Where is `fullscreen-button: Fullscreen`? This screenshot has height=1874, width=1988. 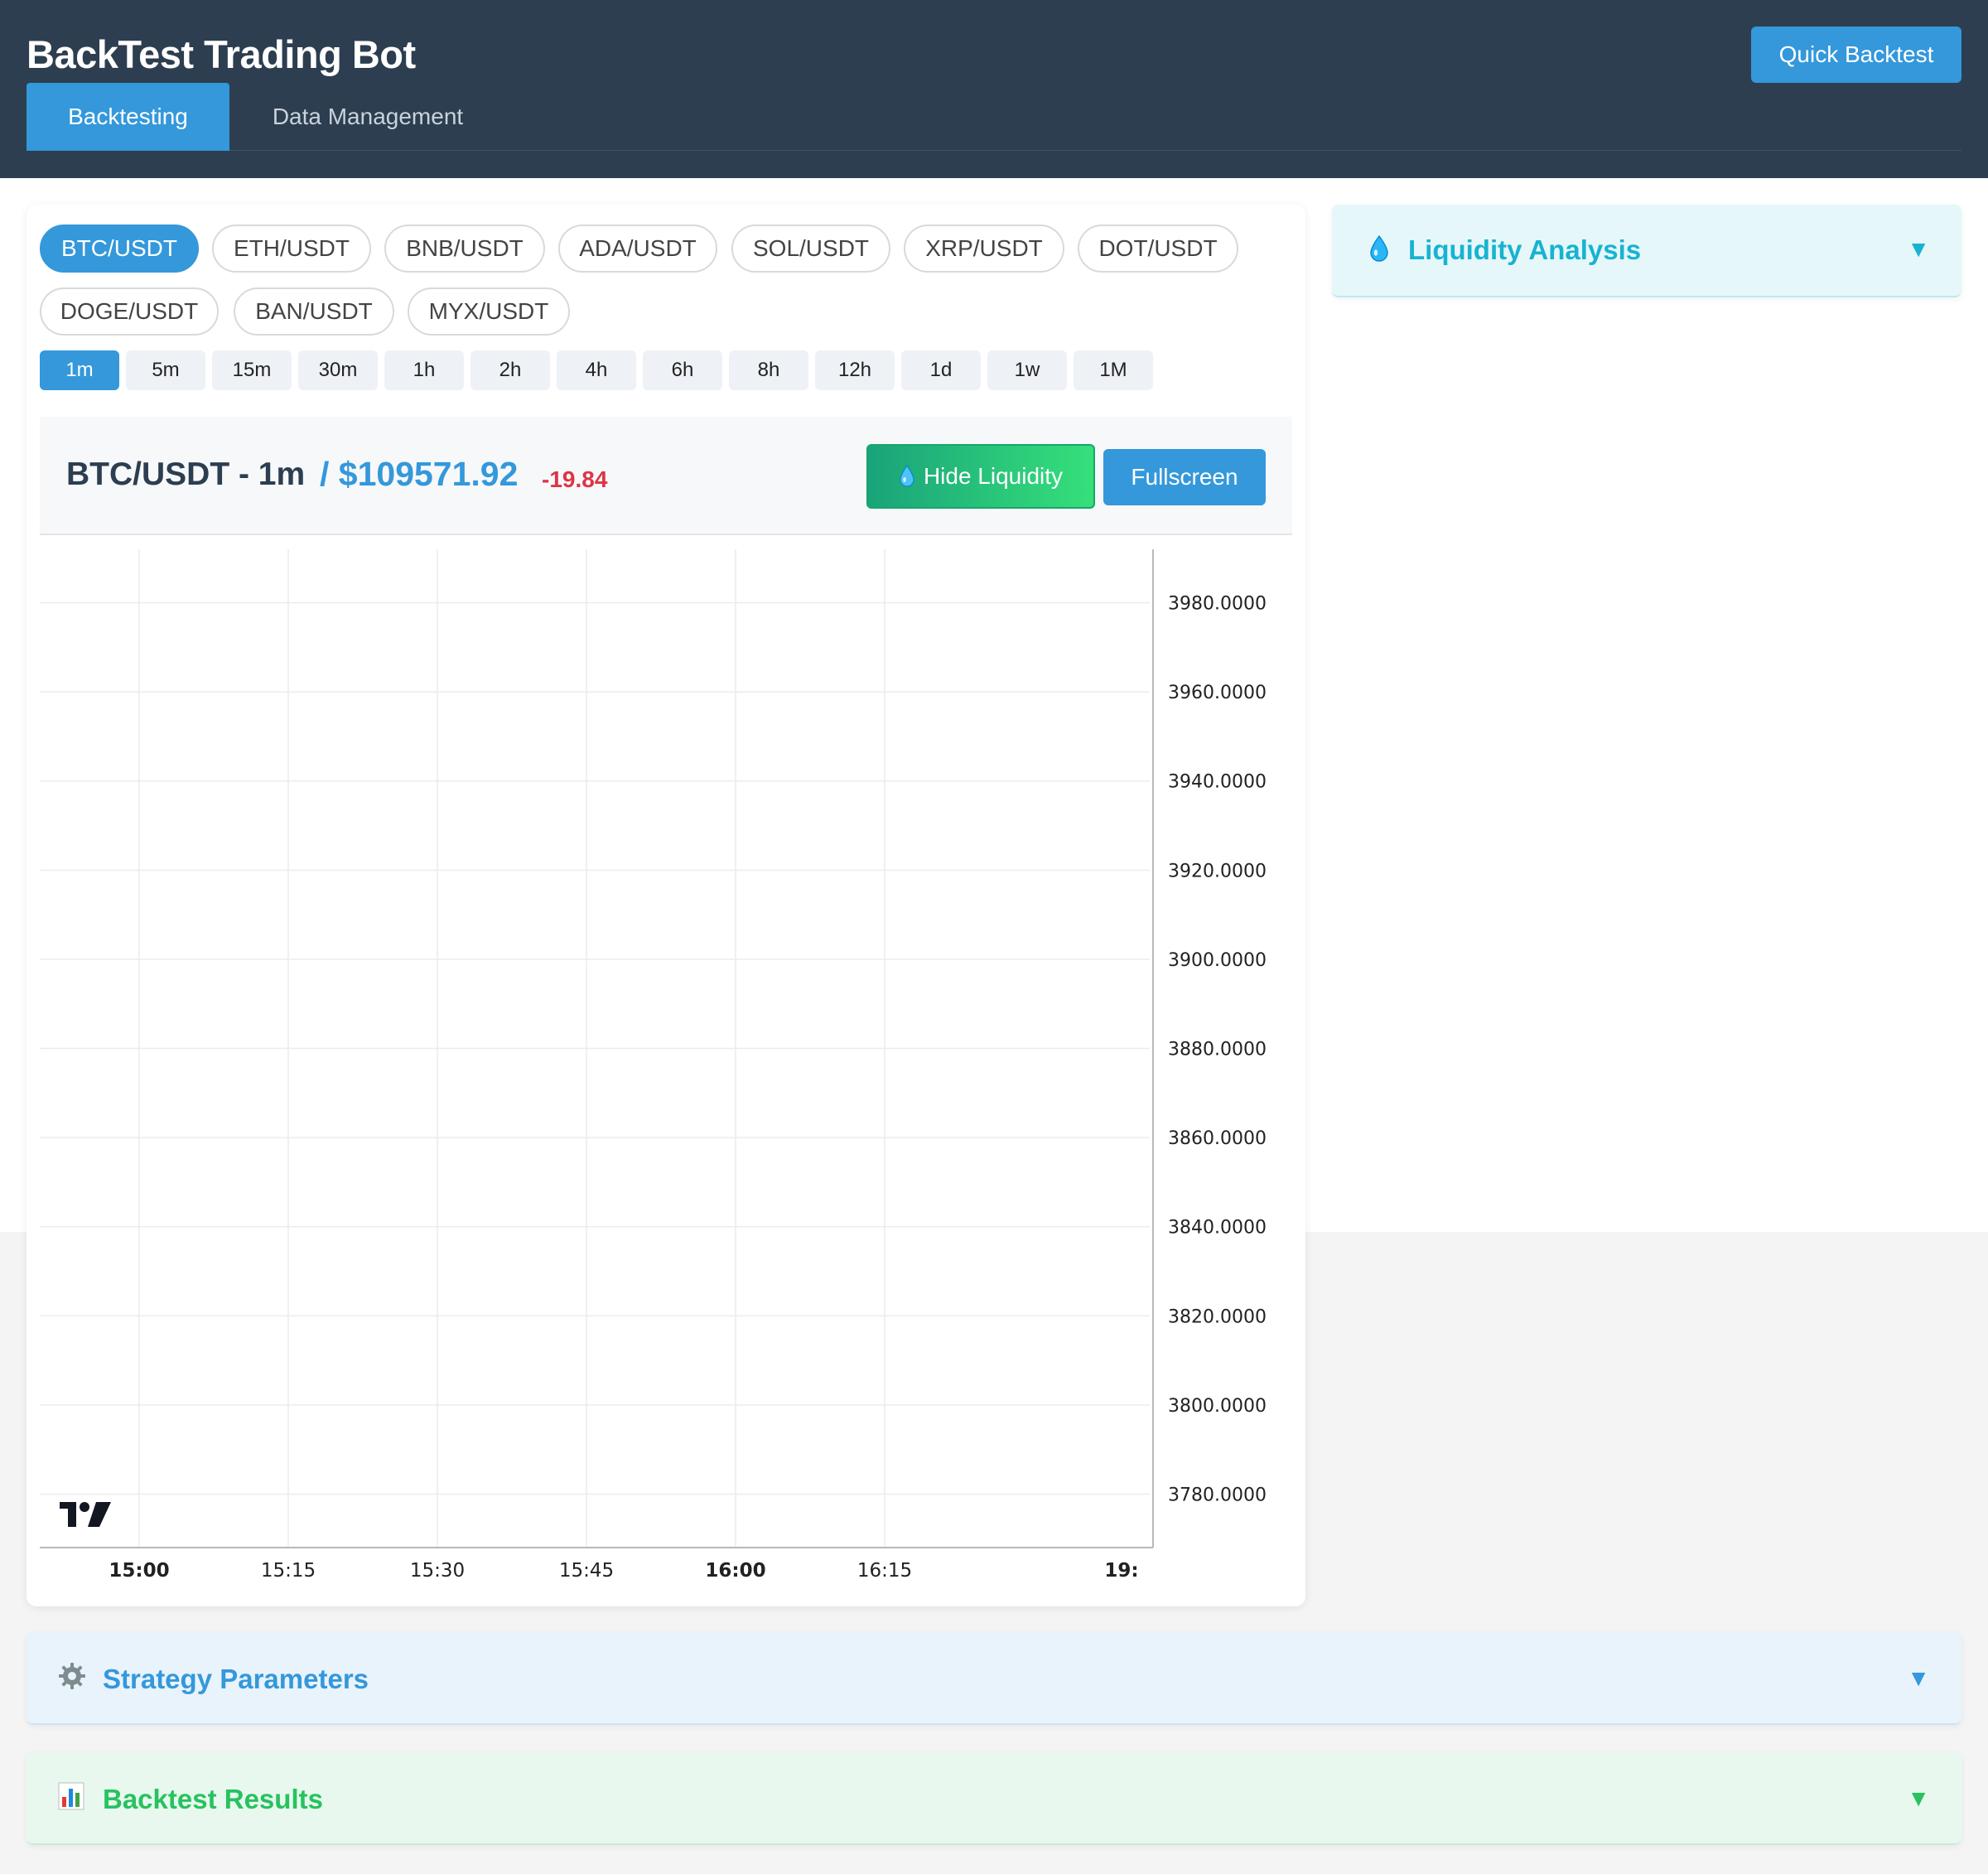 fullscreen-button: Fullscreen is located at coordinates (1184, 477).